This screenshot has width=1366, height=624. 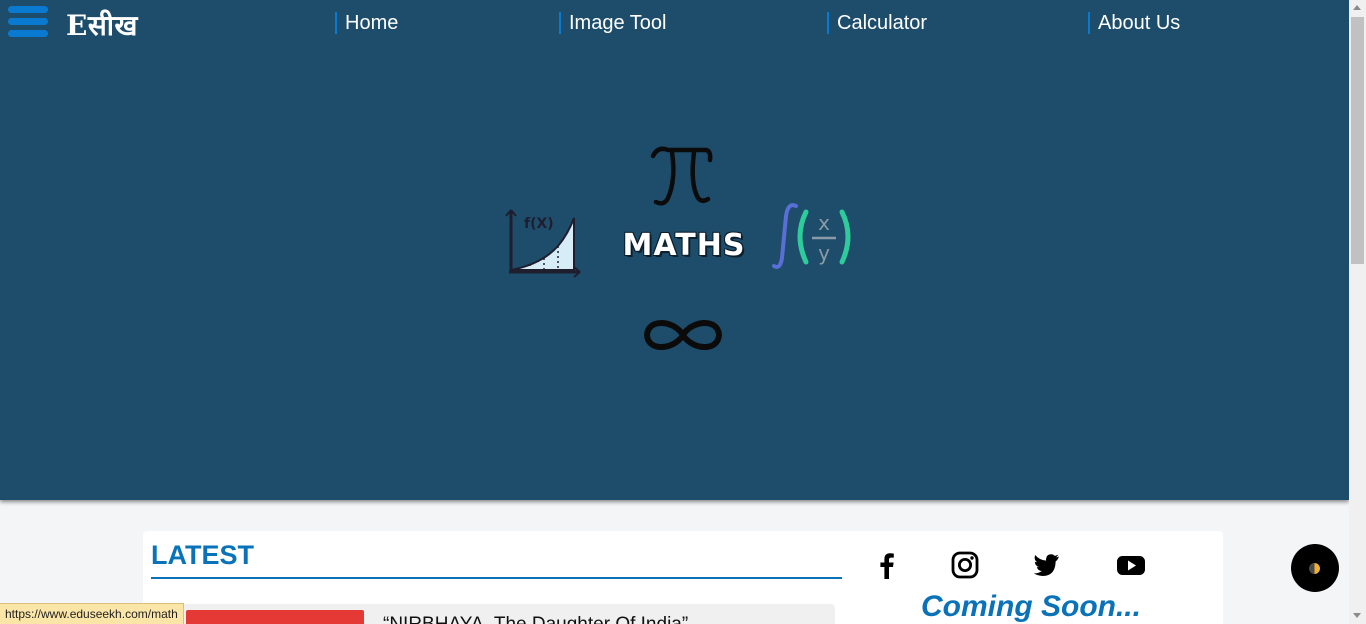 What do you see at coordinates (811, 236) in the screenshot?
I see `integral-icon: x y` at bounding box center [811, 236].